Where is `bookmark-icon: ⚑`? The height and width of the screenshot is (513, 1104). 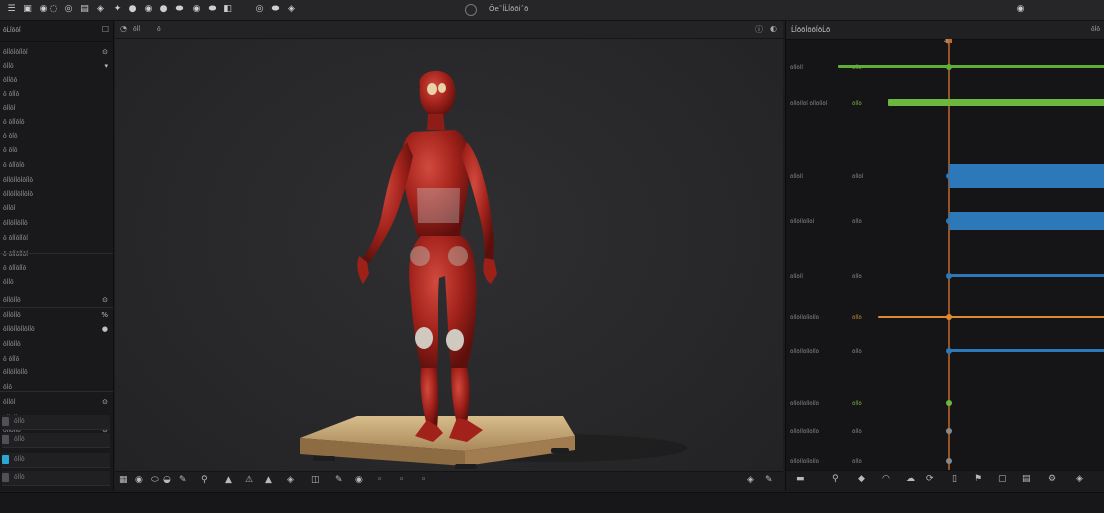
bookmark-icon: ⚑ is located at coordinates (978, 479).